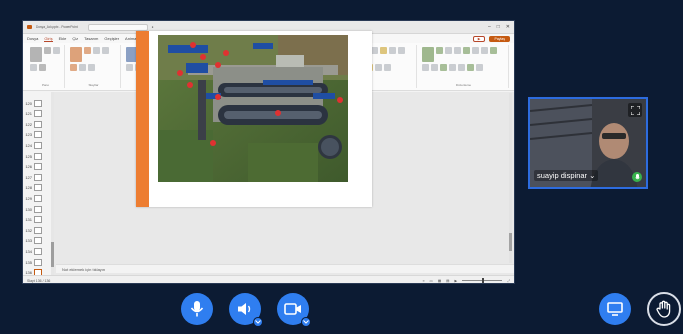 This screenshot has height=334, width=683. What do you see at coordinates (37, 251) in the screenshot?
I see `slide-thumbnail: 134` at bounding box center [37, 251].